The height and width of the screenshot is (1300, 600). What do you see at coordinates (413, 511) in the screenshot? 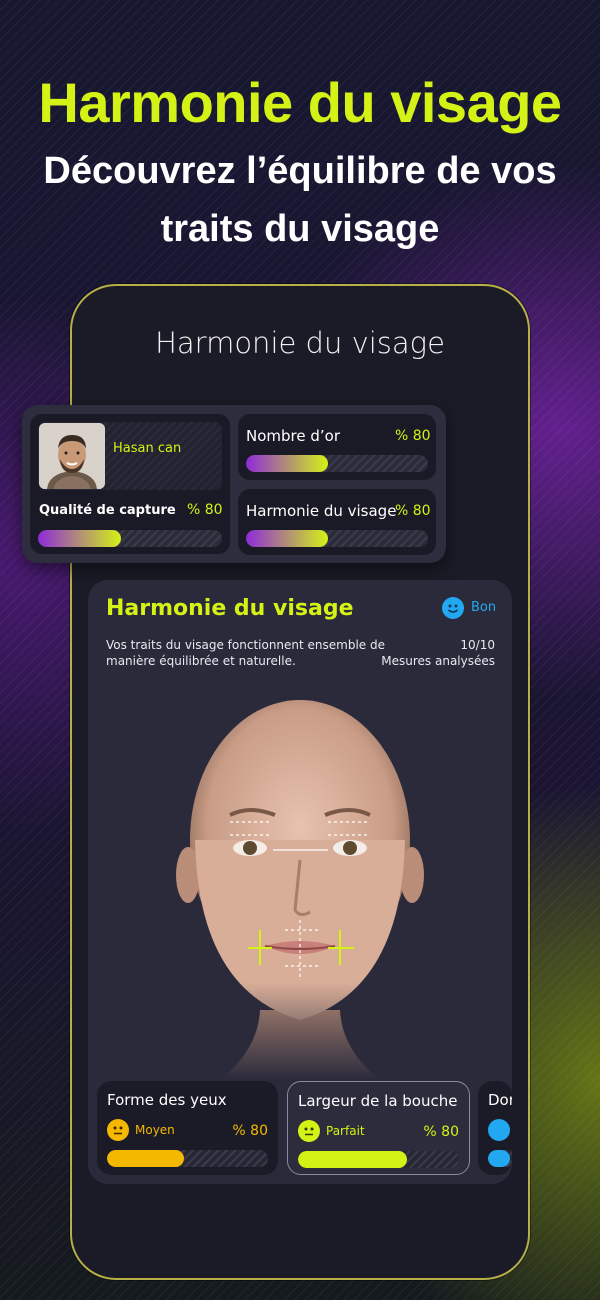
I see `face-harmony-pct: % 80` at bounding box center [413, 511].